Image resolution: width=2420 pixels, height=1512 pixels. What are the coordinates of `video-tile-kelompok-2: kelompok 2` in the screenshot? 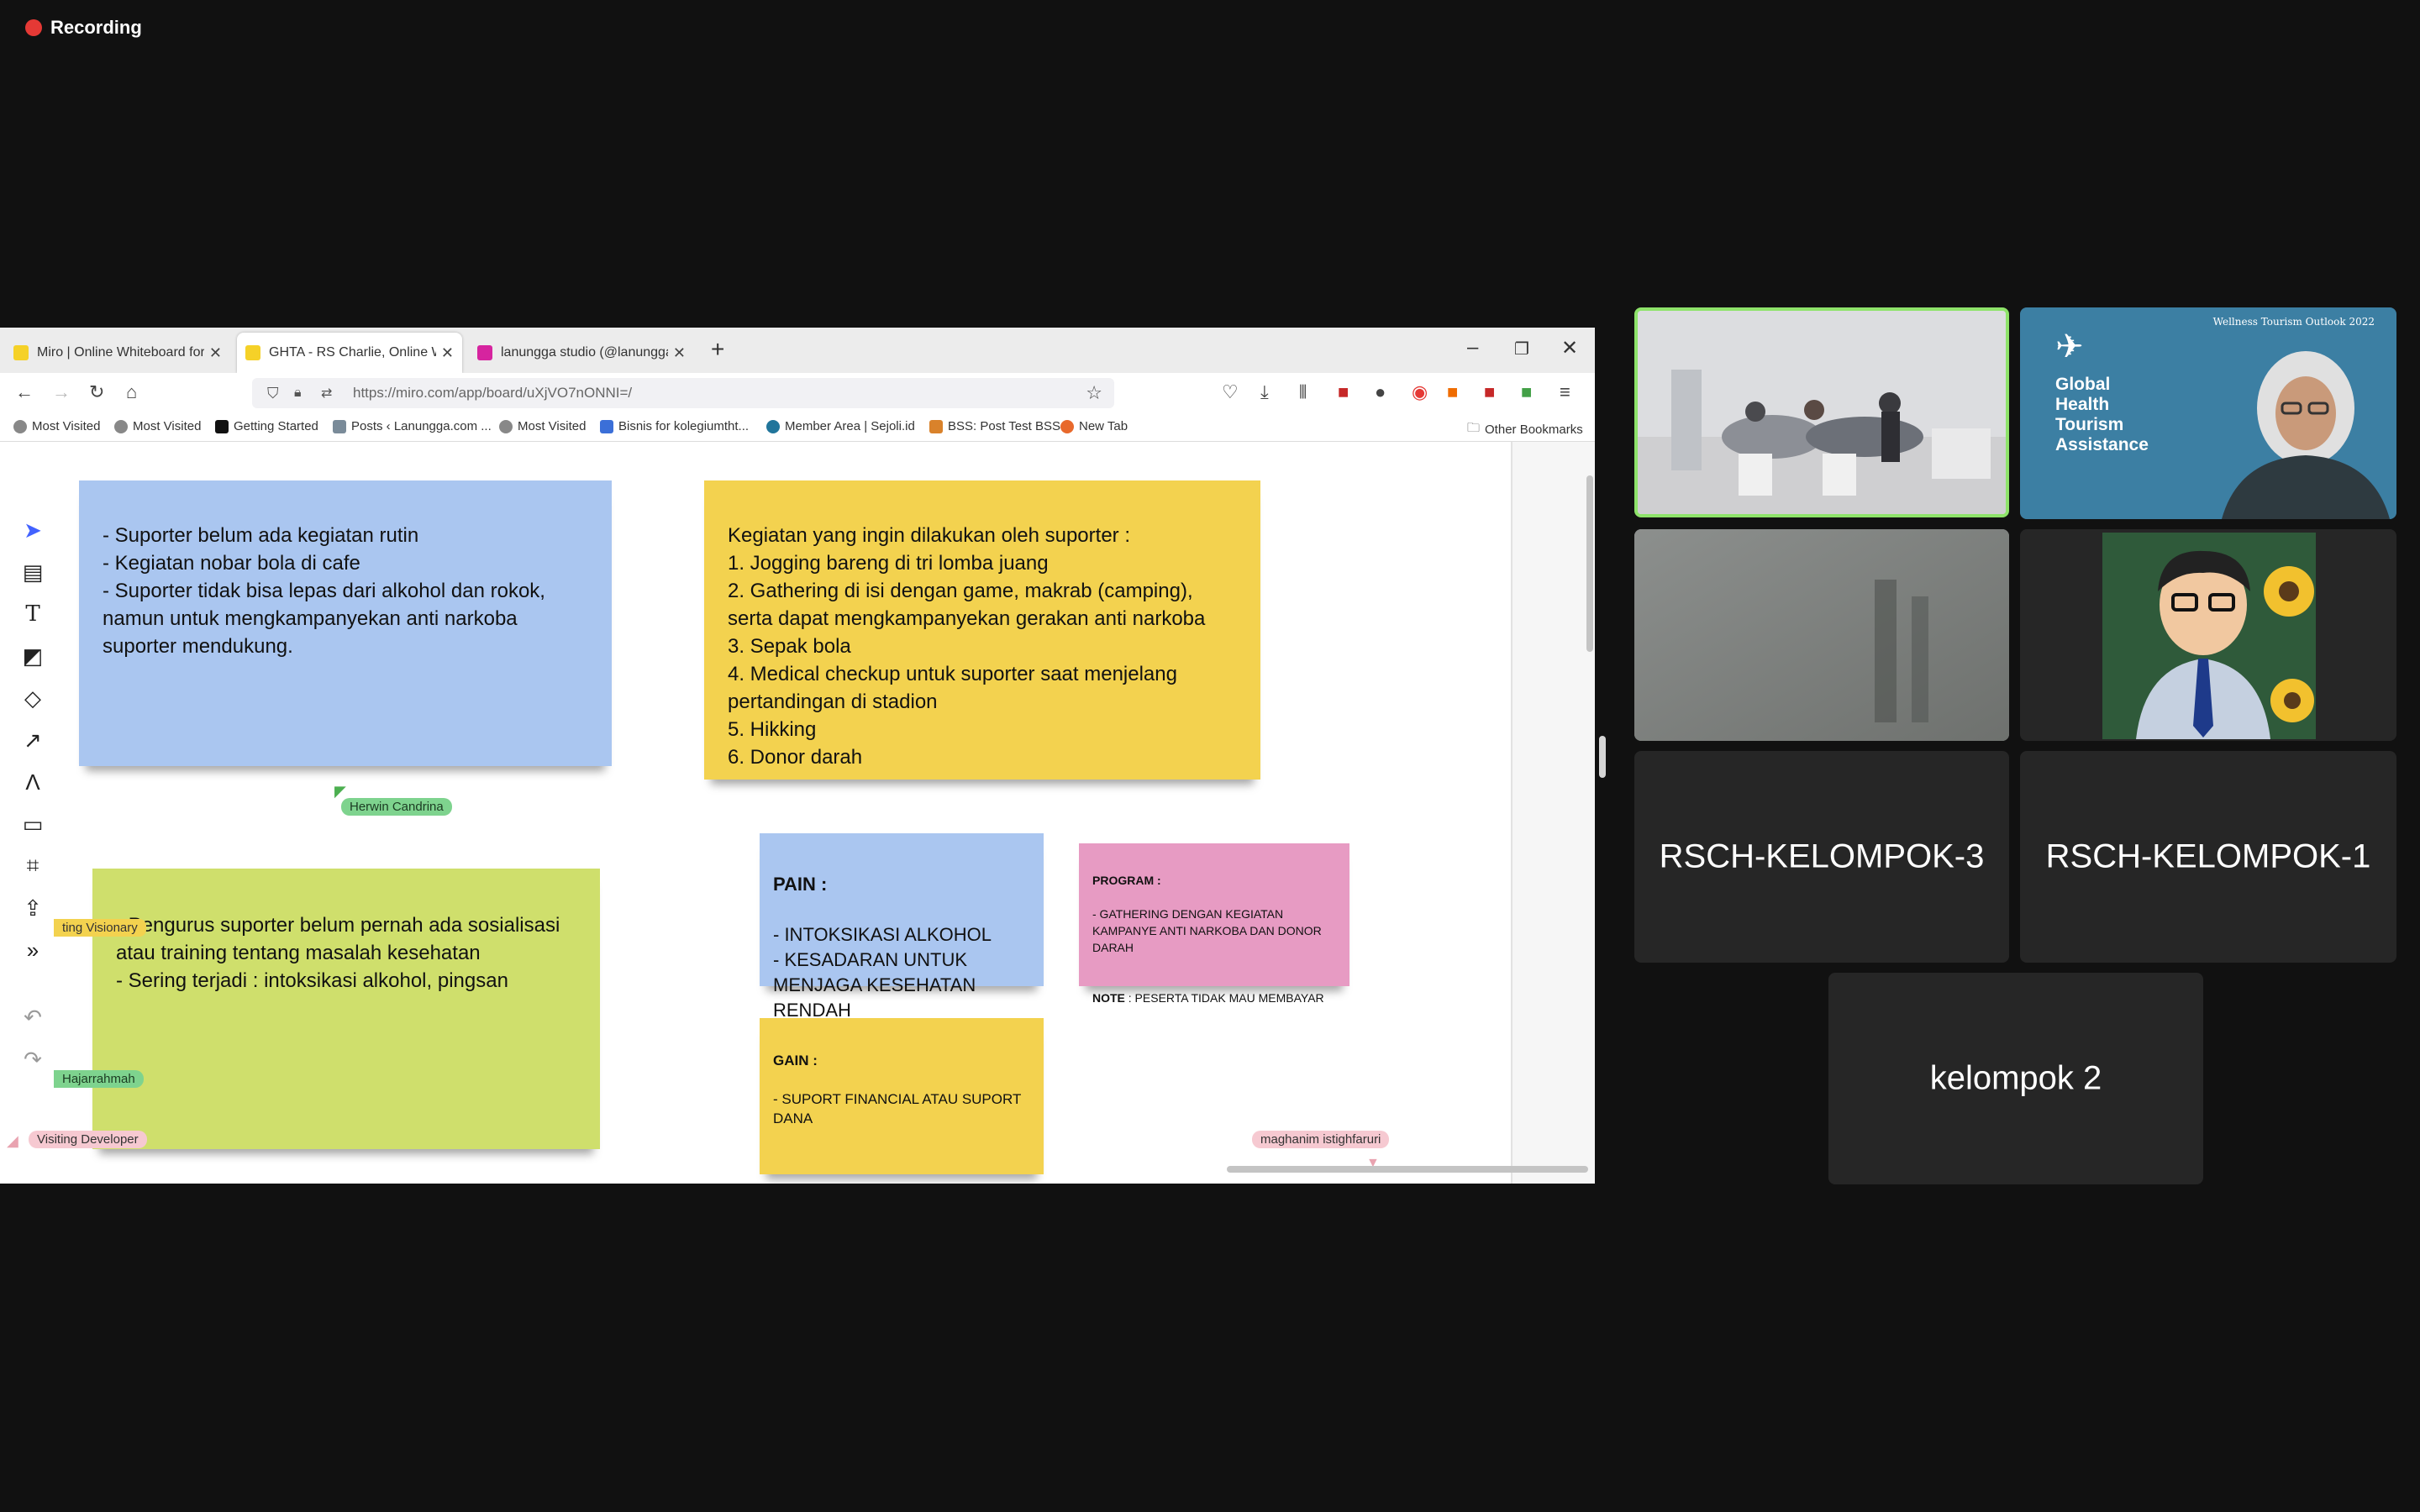 It's located at (2015, 1078).